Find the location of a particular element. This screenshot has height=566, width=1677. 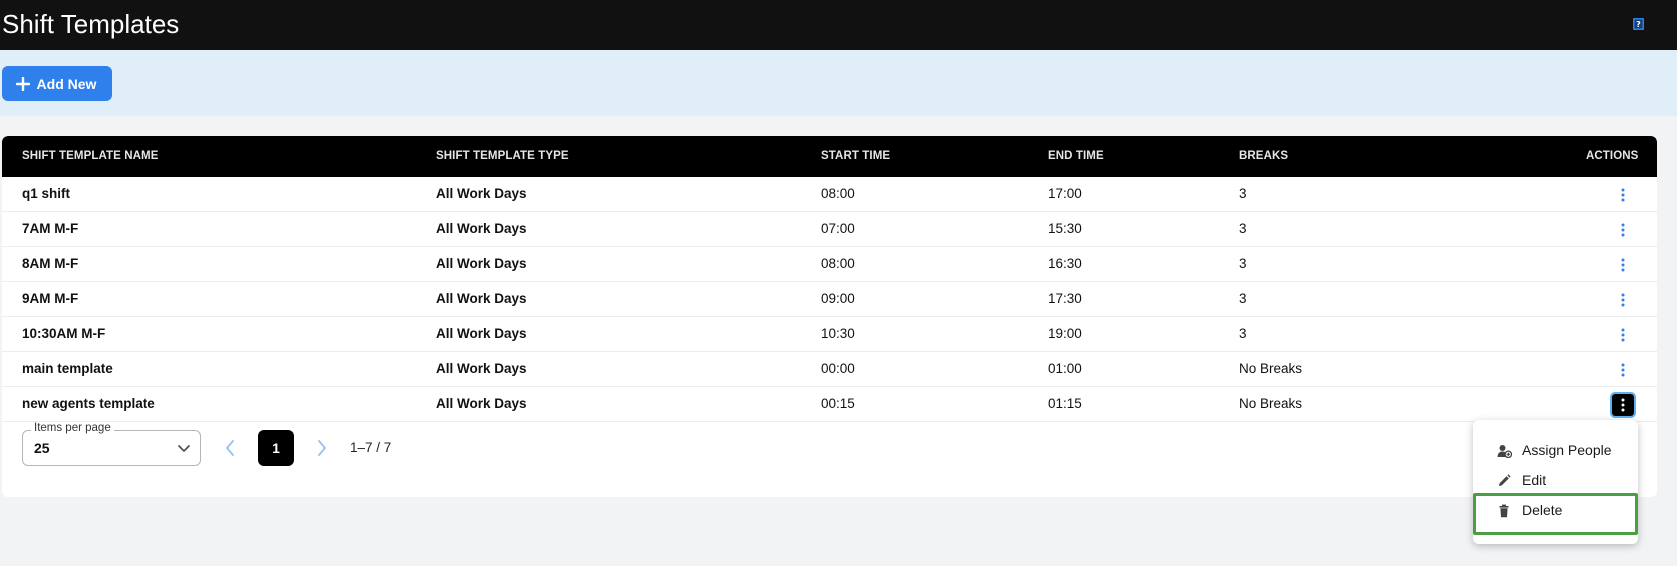

prev-page-chevron-left-icon is located at coordinates (230, 448).